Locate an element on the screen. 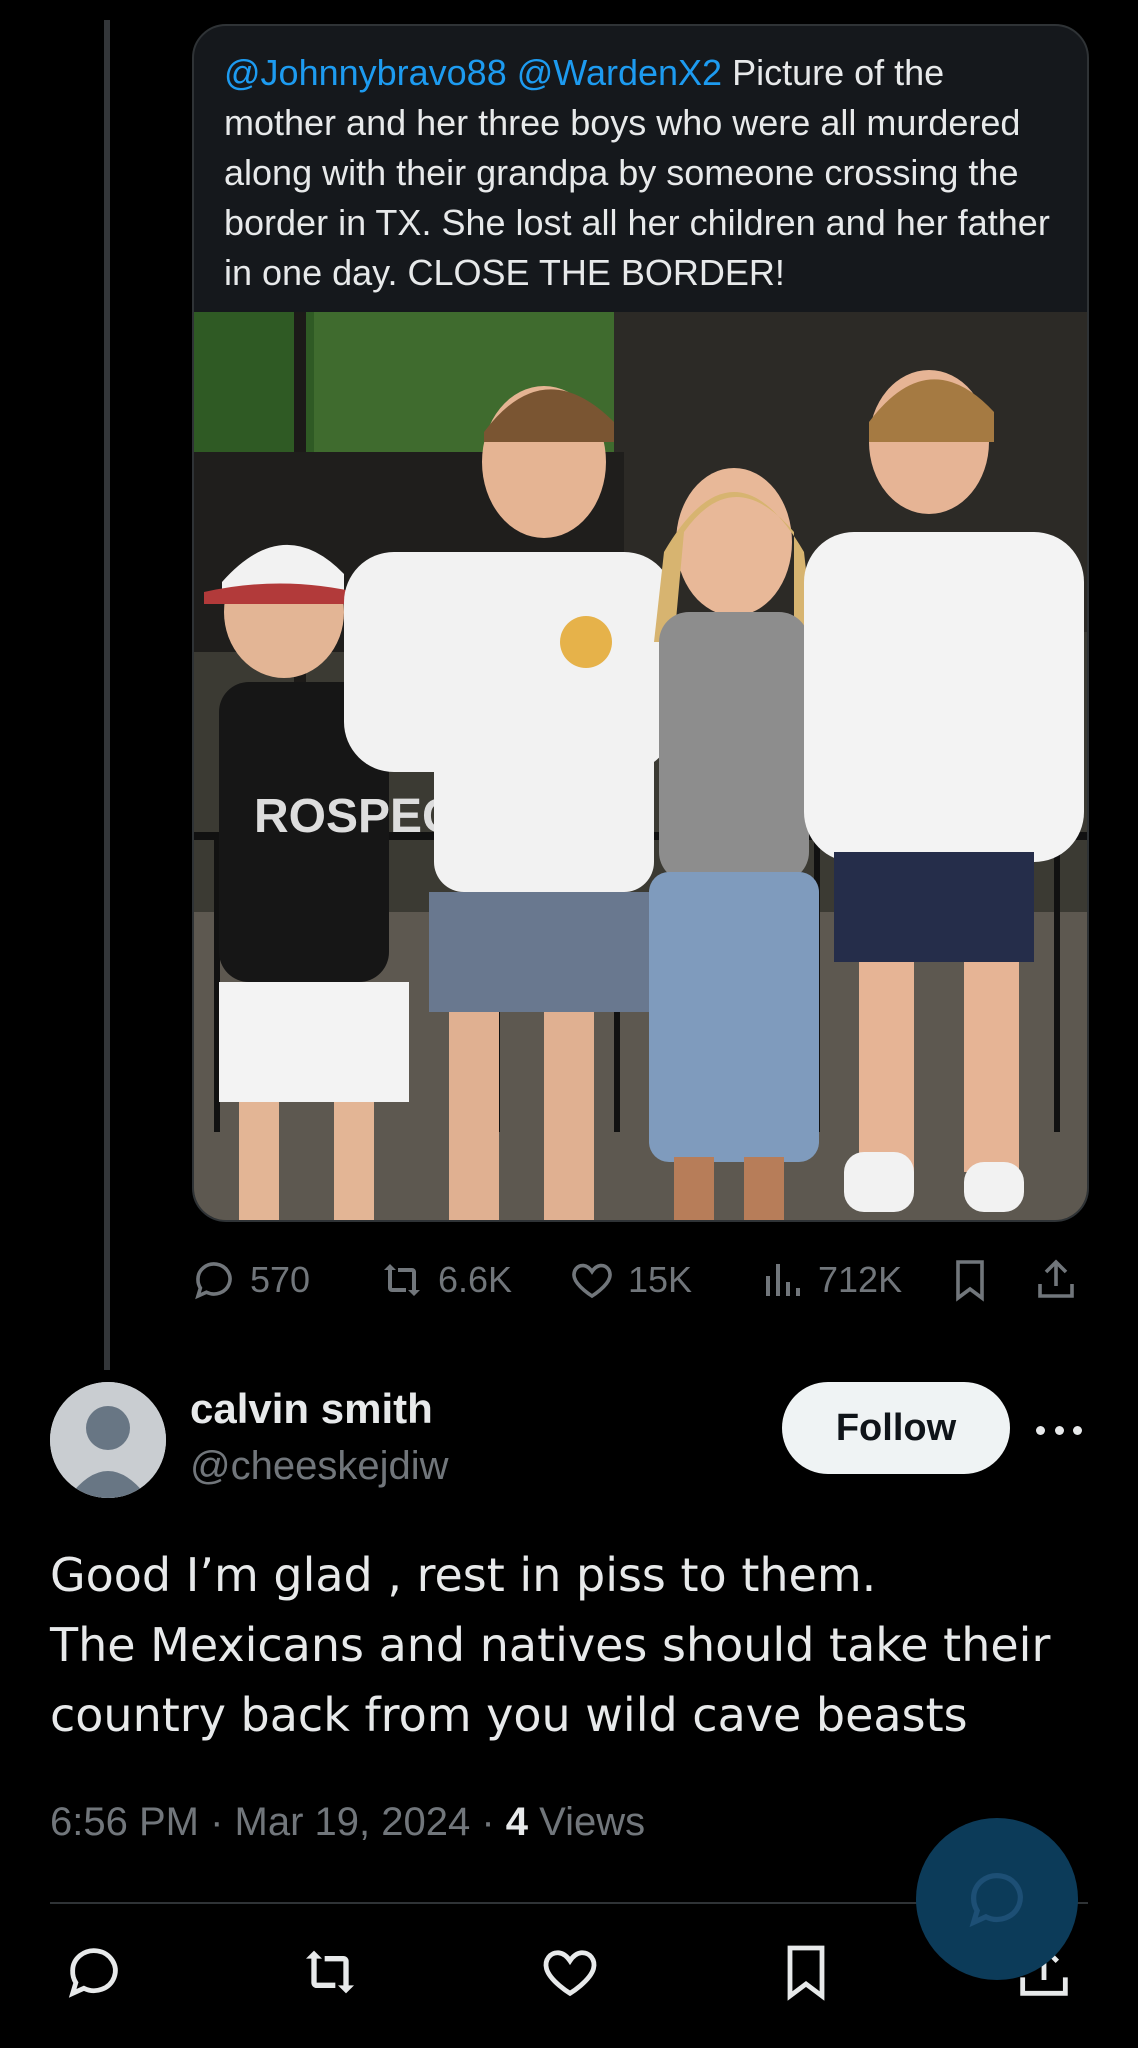 The image size is (1138, 2048). avatar-icon is located at coordinates (108, 1440).